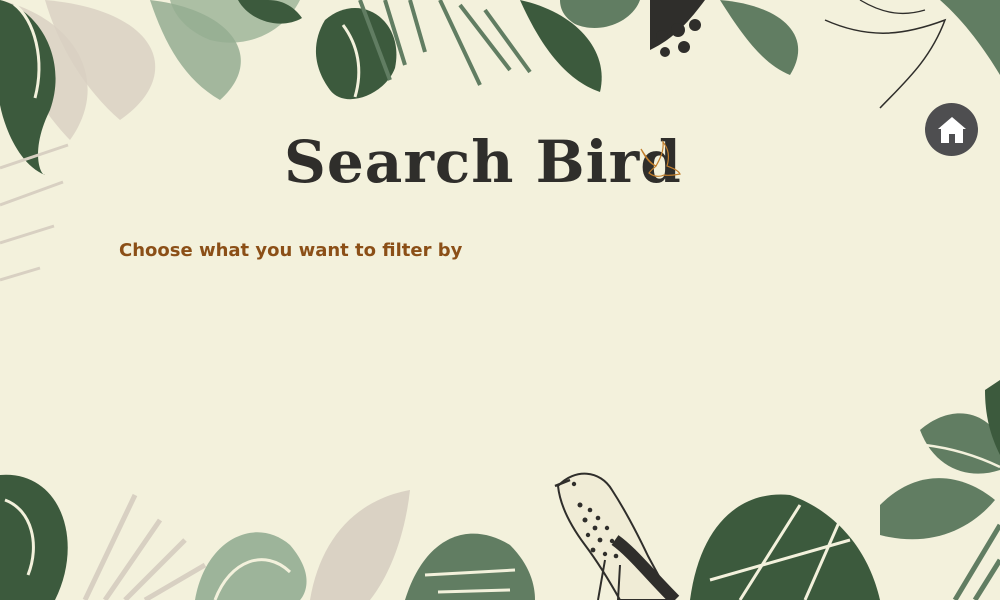  What do you see at coordinates (483, 162) in the screenshot?
I see `page-title: Search Bird` at bounding box center [483, 162].